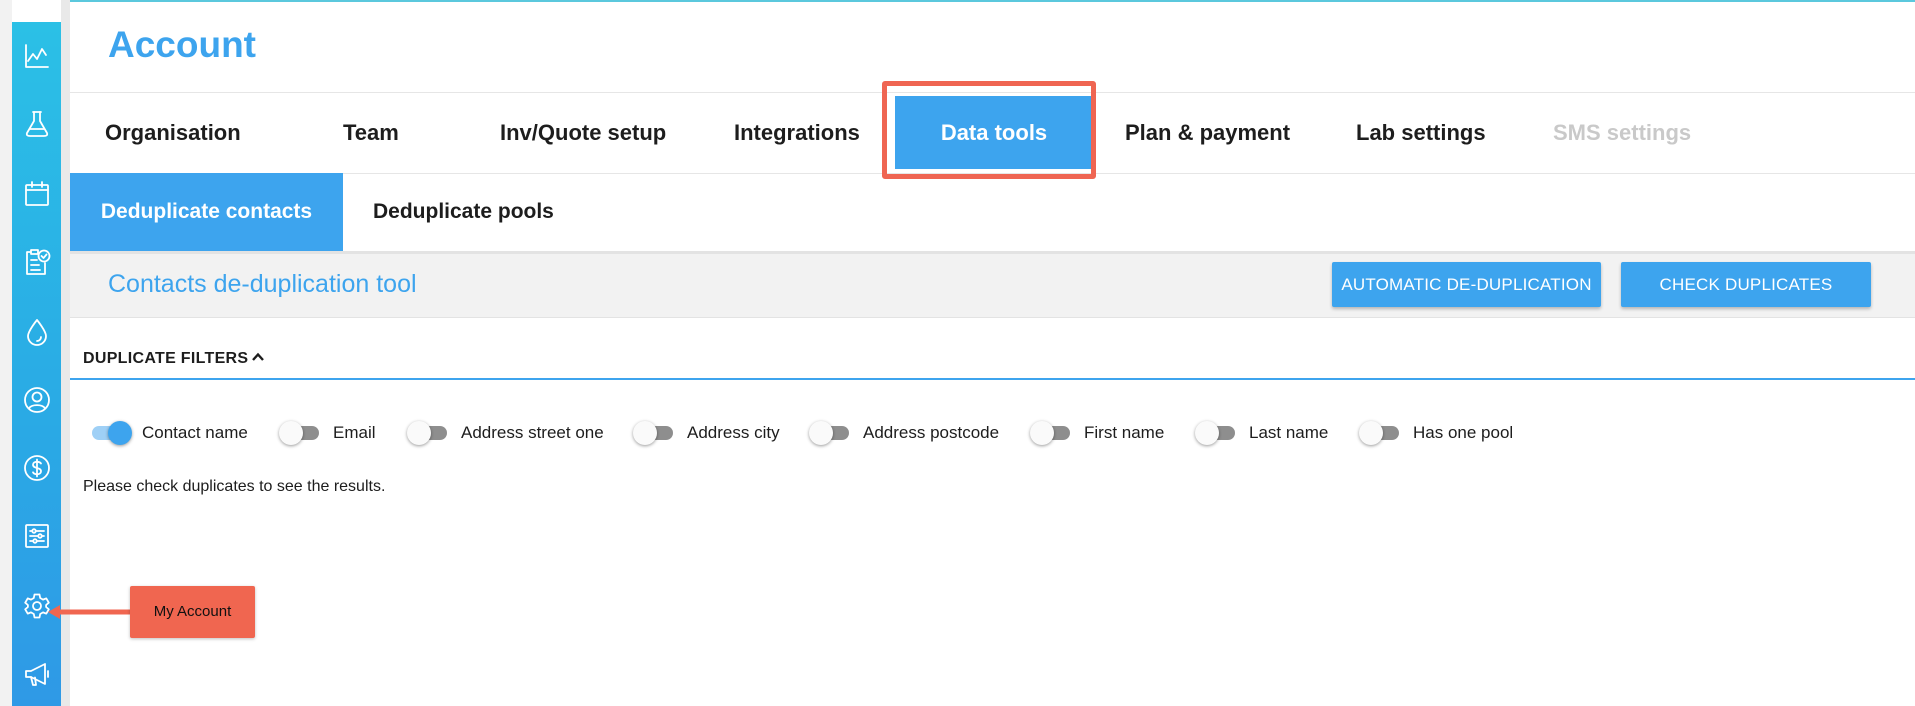 The height and width of the screenshot is (706, 1915). Describe the element at coordinates (90, 612) in the screenshot. I see `callout-arrow-icon` at that location.